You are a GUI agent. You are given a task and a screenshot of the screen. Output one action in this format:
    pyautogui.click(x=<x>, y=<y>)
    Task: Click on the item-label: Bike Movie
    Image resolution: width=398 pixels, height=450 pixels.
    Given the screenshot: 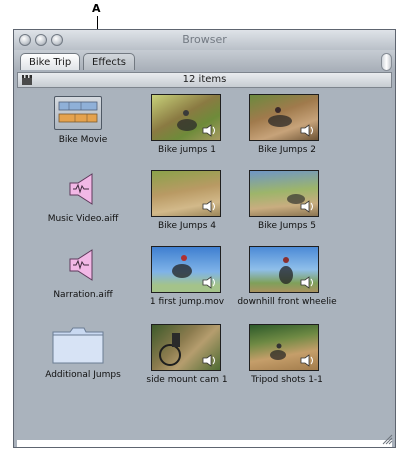 What is the action you would take?
    pyautogui.click(x=83, y=140)
    